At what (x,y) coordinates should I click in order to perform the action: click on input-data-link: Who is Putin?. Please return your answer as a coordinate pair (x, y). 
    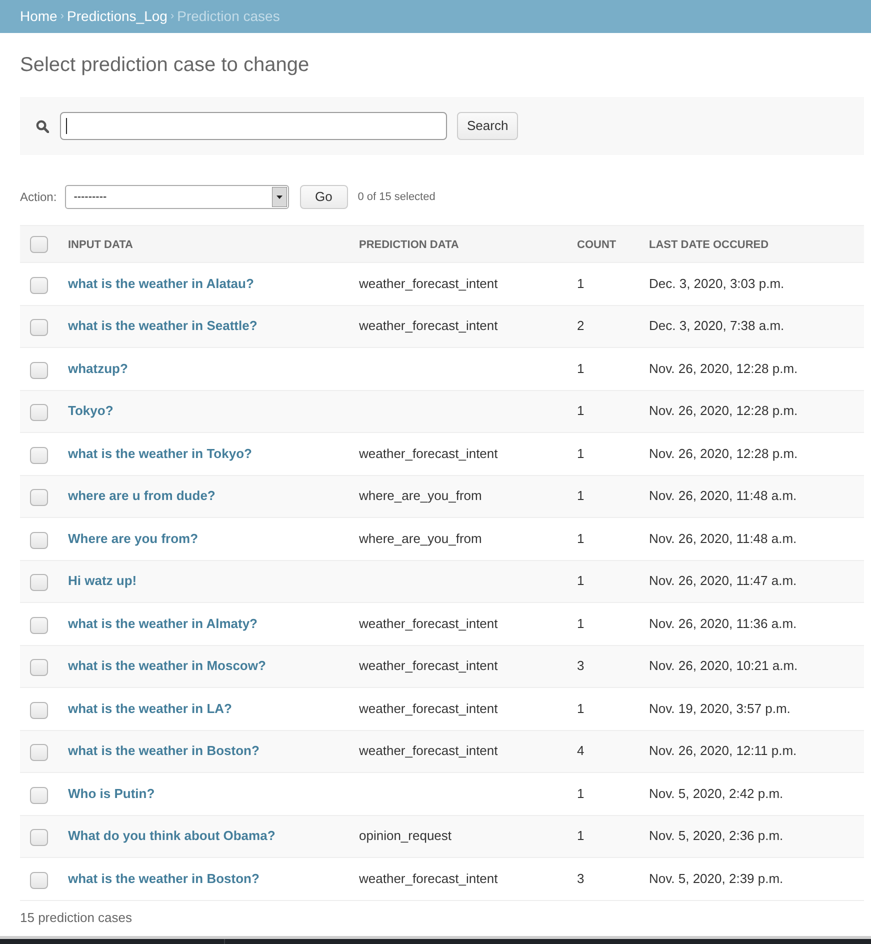
    Looking at the image, I should click on (111, 793).